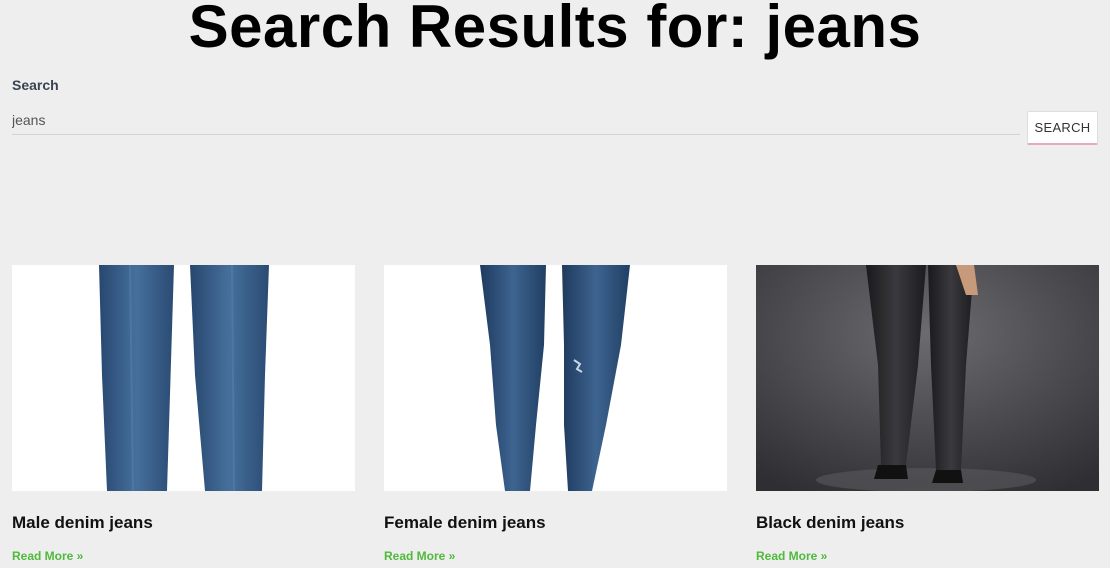 The image size is (1110, 568). Describe the element at coordinates (1062, 128) in the screenshot. I see `search-button: SEARCH` at that location.